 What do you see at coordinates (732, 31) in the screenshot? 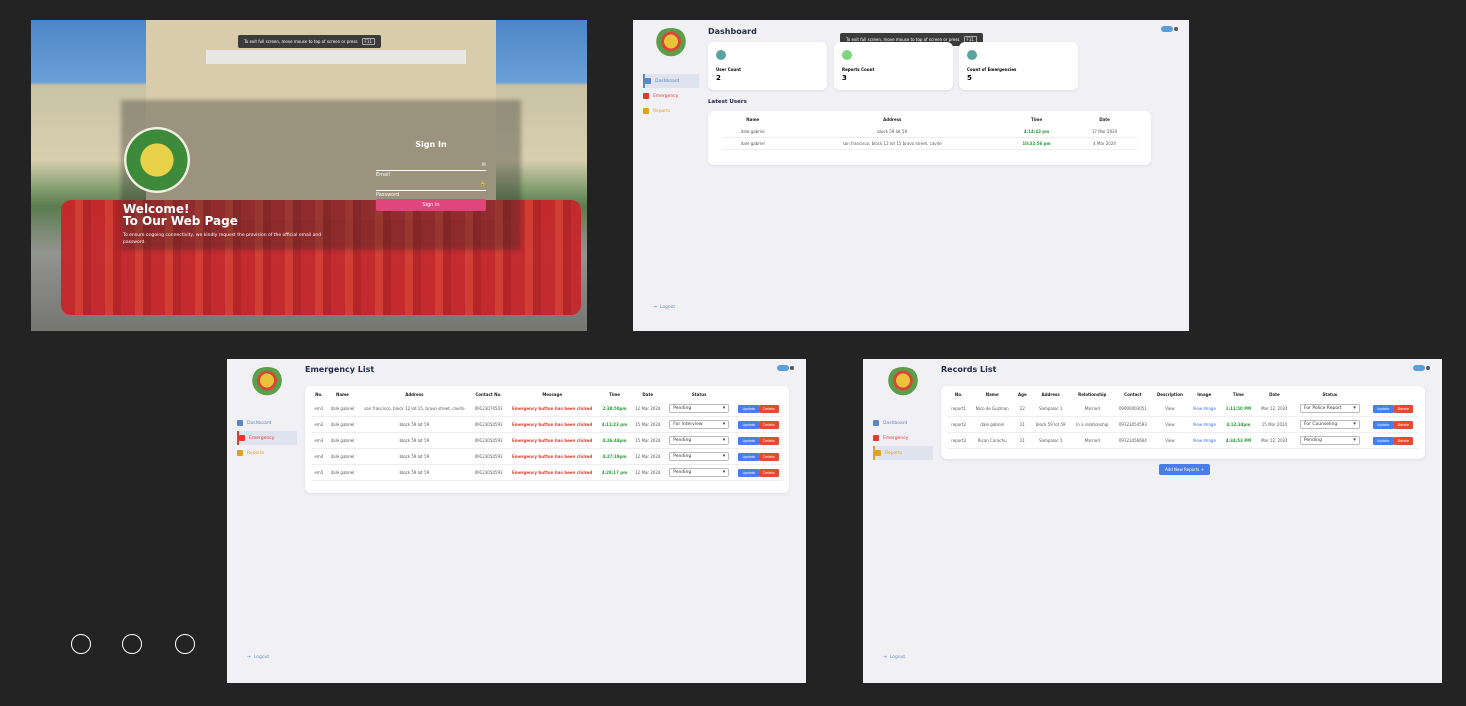
I see `page-title: Dashboard` at bounding box center [732, 31].